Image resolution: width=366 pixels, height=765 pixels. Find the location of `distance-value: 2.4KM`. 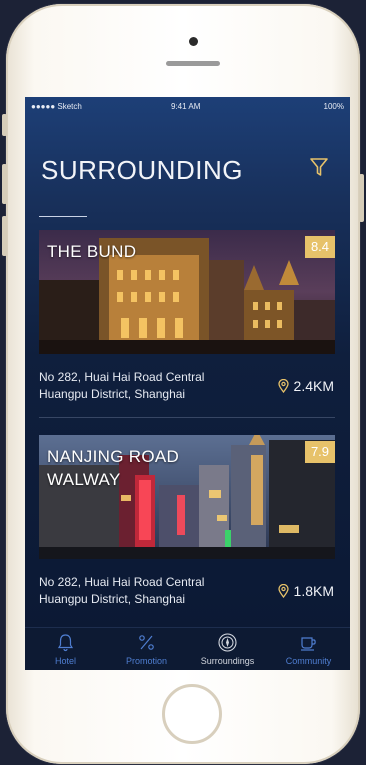

distance-value: 2.4KM is located at coordinates (313, 386).